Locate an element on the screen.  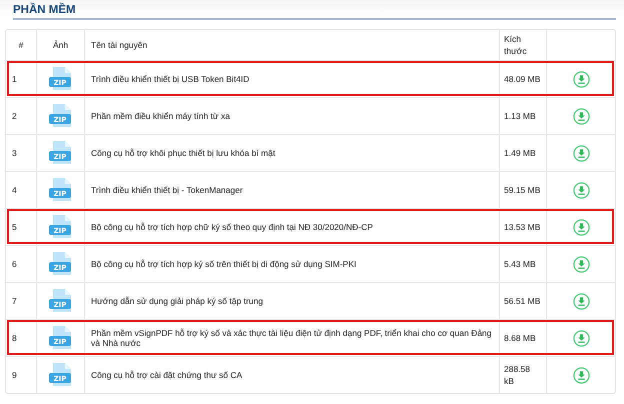
resource-name: Phần mềm điều khiển máy tính từ xa is located at coordinates (160, 116).